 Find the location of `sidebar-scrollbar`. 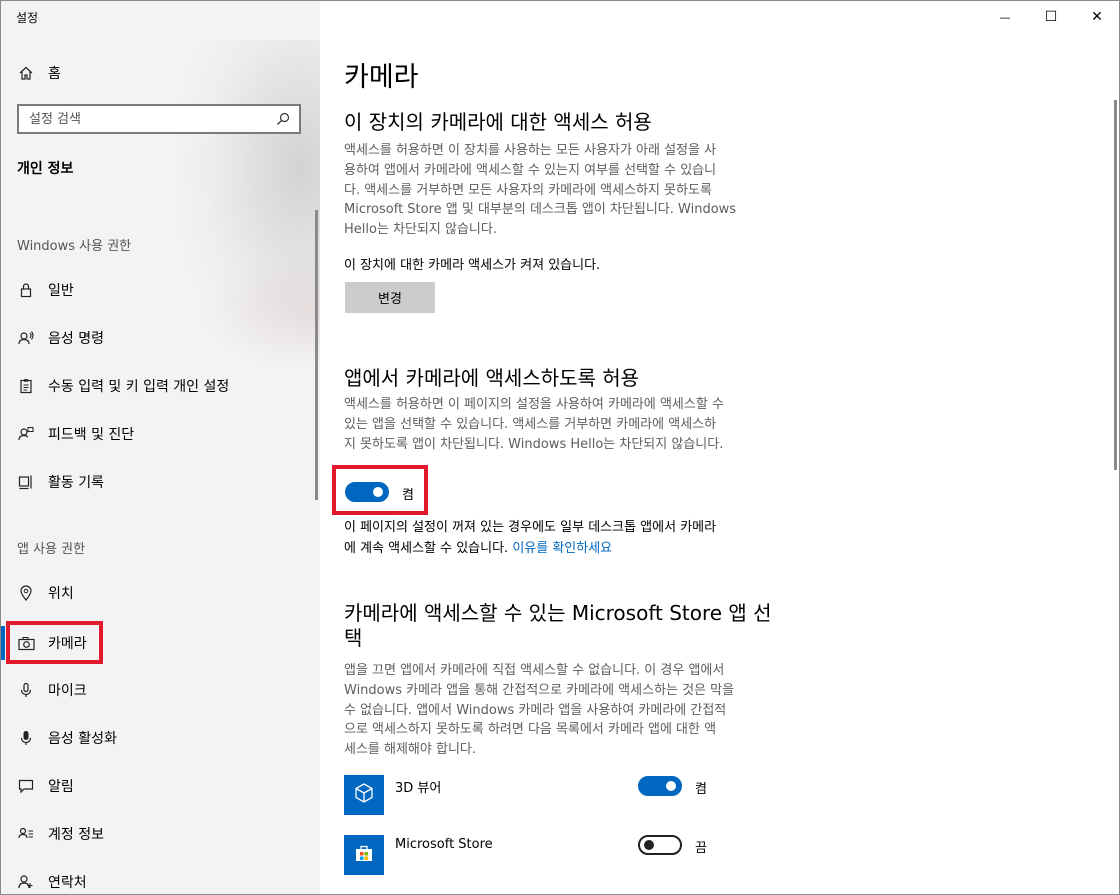

sidebar-scrollbar is located at coordinates (316, 355).